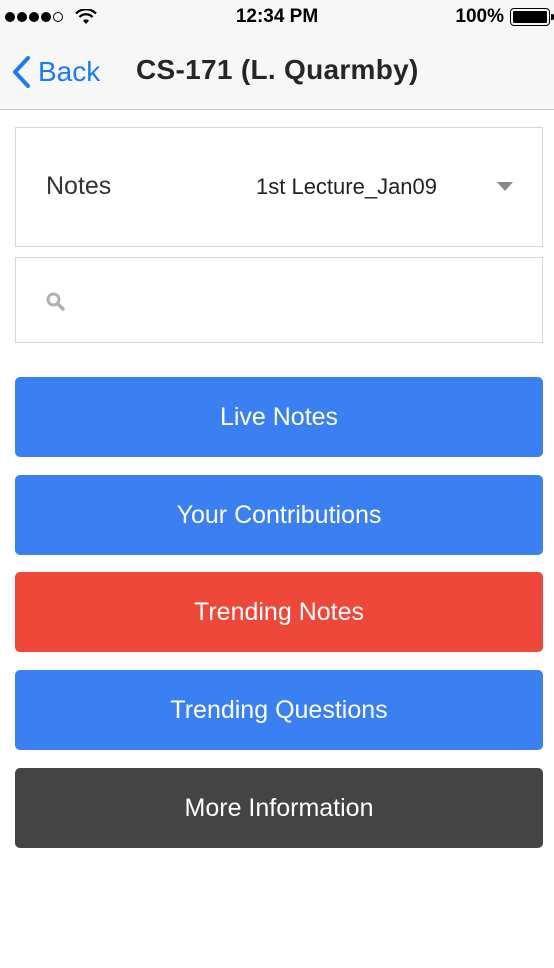 This screenshot has height=968, width=554. Describe the element at coordinates (79, 186) in the screenshot. I see `notes-label: Notes` at that location.